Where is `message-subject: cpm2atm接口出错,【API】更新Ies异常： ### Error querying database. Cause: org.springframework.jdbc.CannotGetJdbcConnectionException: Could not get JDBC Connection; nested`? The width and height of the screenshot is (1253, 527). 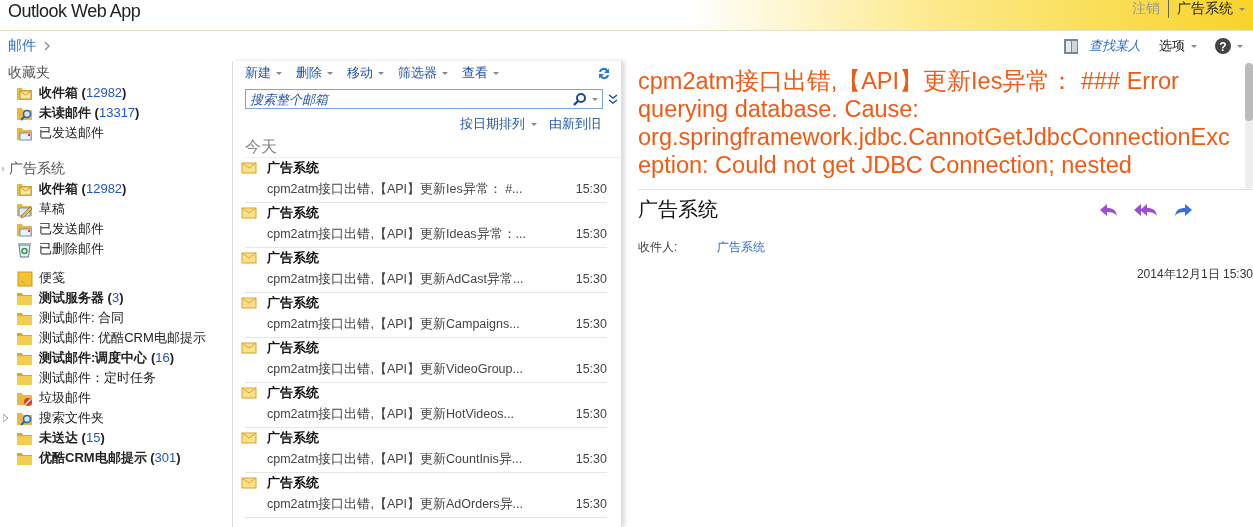 message-subject: cpm2atm接口出错,【API】更新Ies异常： ### Error querying database. Cause: org.springframework.jdbc.CannotGetJdbcConnectionException: Could not get JDBC Connection; nested is located at coordinates (934, 123).